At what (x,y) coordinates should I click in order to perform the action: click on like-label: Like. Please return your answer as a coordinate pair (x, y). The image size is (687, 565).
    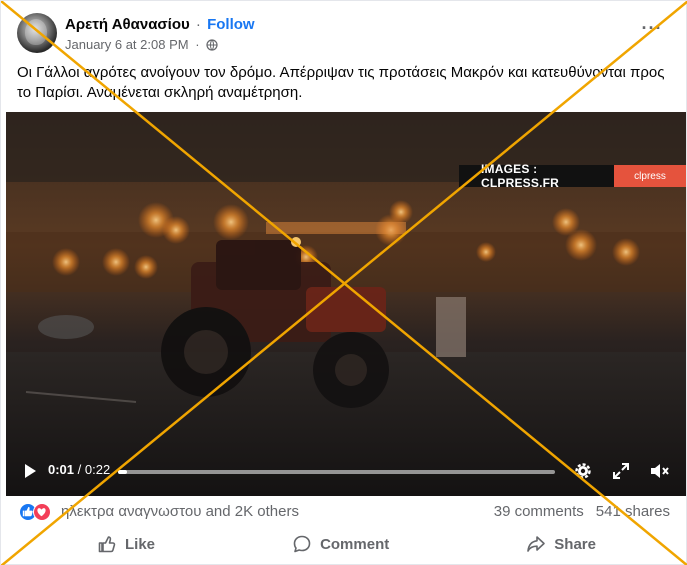
    Looking at the image, I should click on (140, 544).